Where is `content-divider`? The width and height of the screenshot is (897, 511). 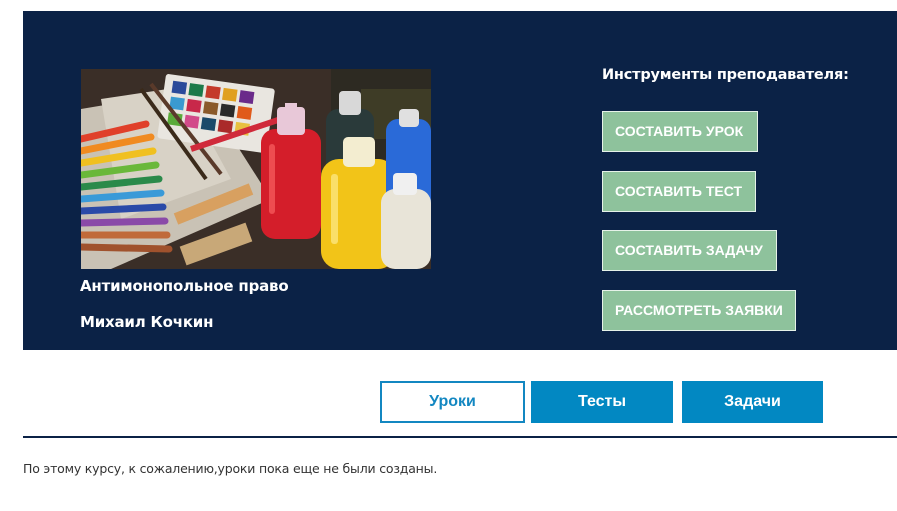
content-divider is located at coordinates (460, 437).